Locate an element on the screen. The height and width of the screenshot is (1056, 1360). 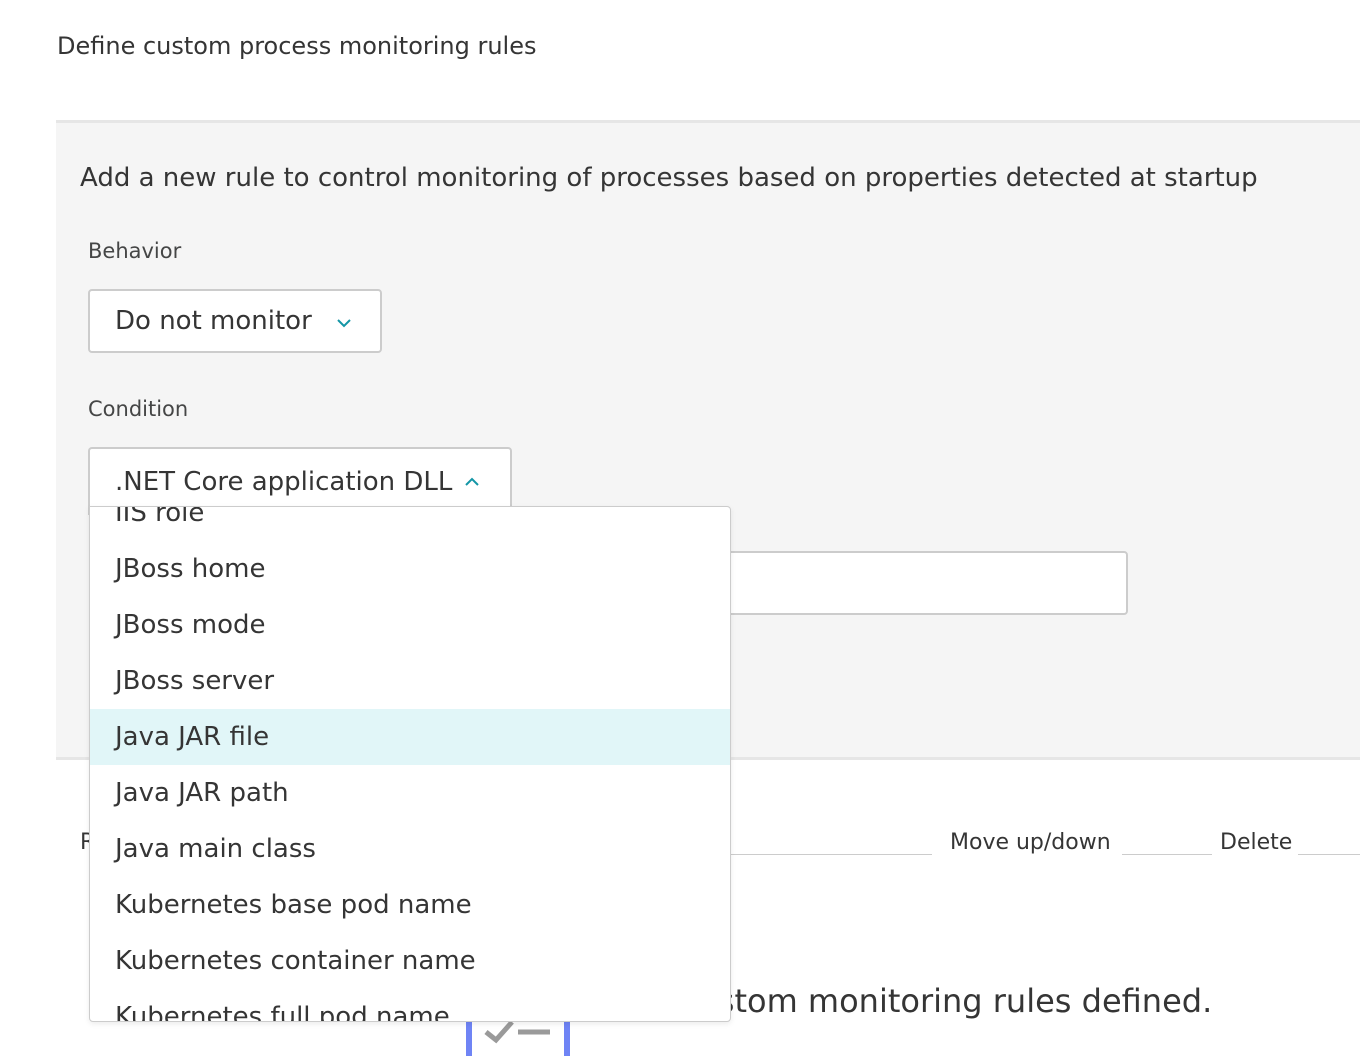
condition-select: .NET Core application DLL is located at coordinates (300, 481).